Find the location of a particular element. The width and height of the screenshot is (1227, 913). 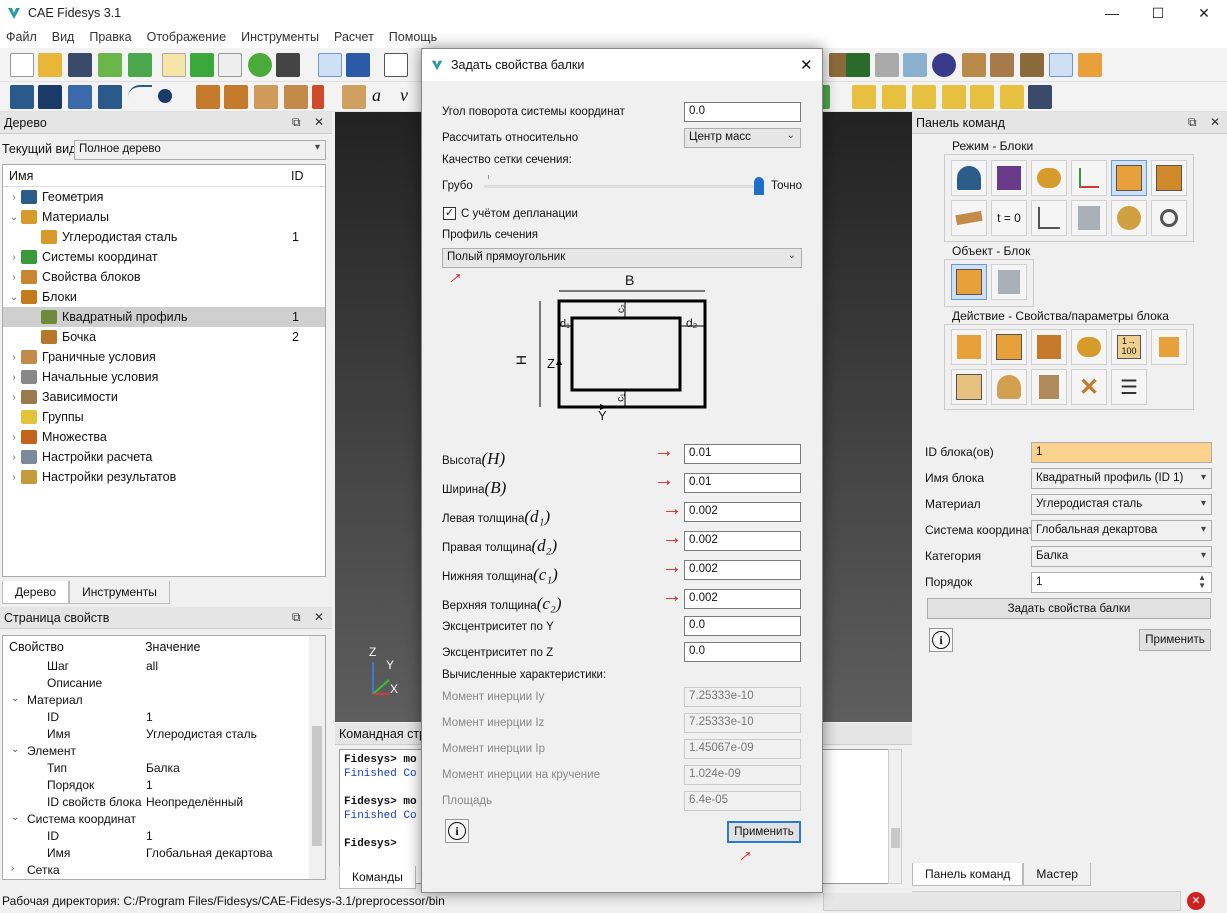

property-row: Имя Глобальная декартова is located at coordinates (164, 853).